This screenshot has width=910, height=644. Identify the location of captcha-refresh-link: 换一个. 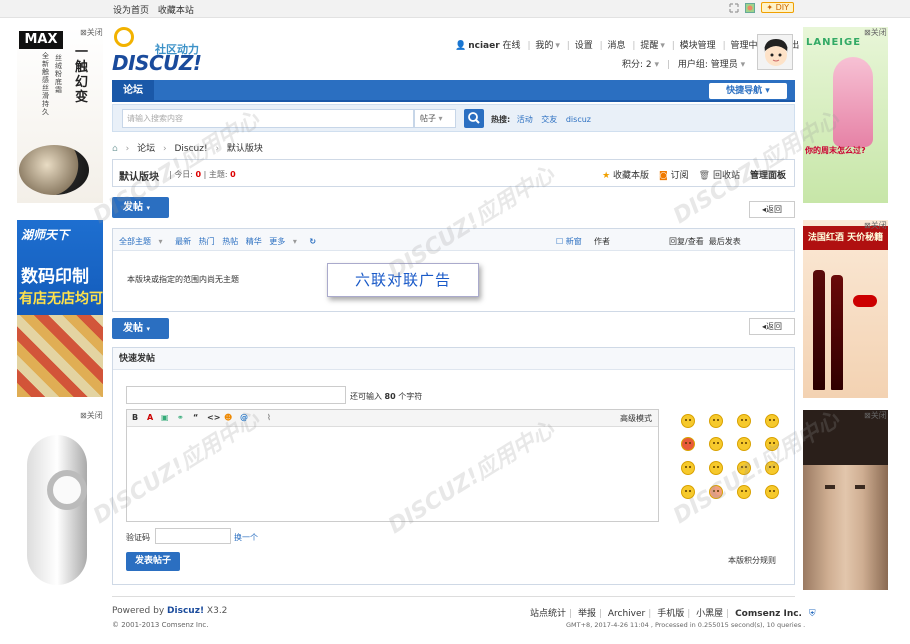
(246, 537).